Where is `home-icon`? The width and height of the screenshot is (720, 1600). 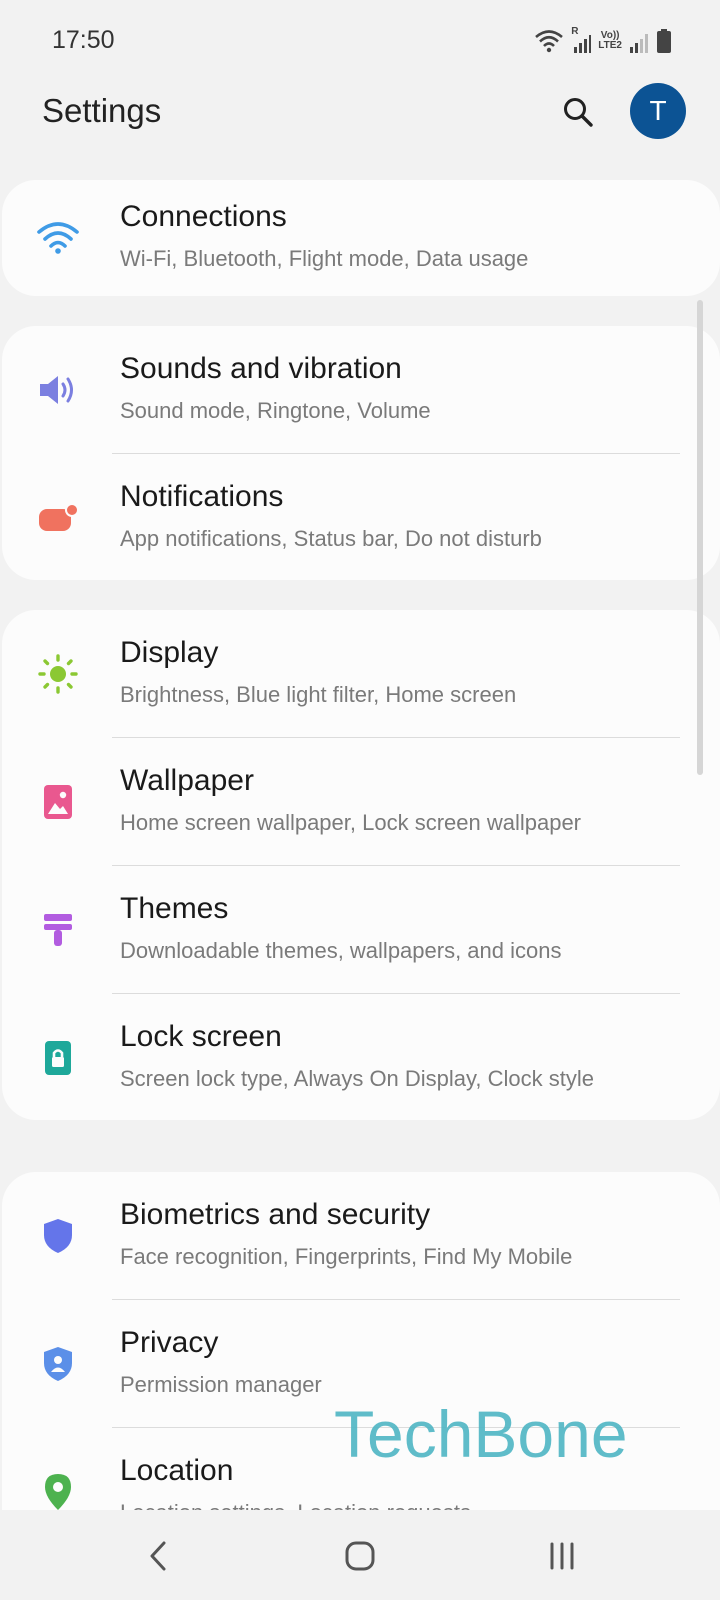 home-icon is located at coordinates (360, 1556).